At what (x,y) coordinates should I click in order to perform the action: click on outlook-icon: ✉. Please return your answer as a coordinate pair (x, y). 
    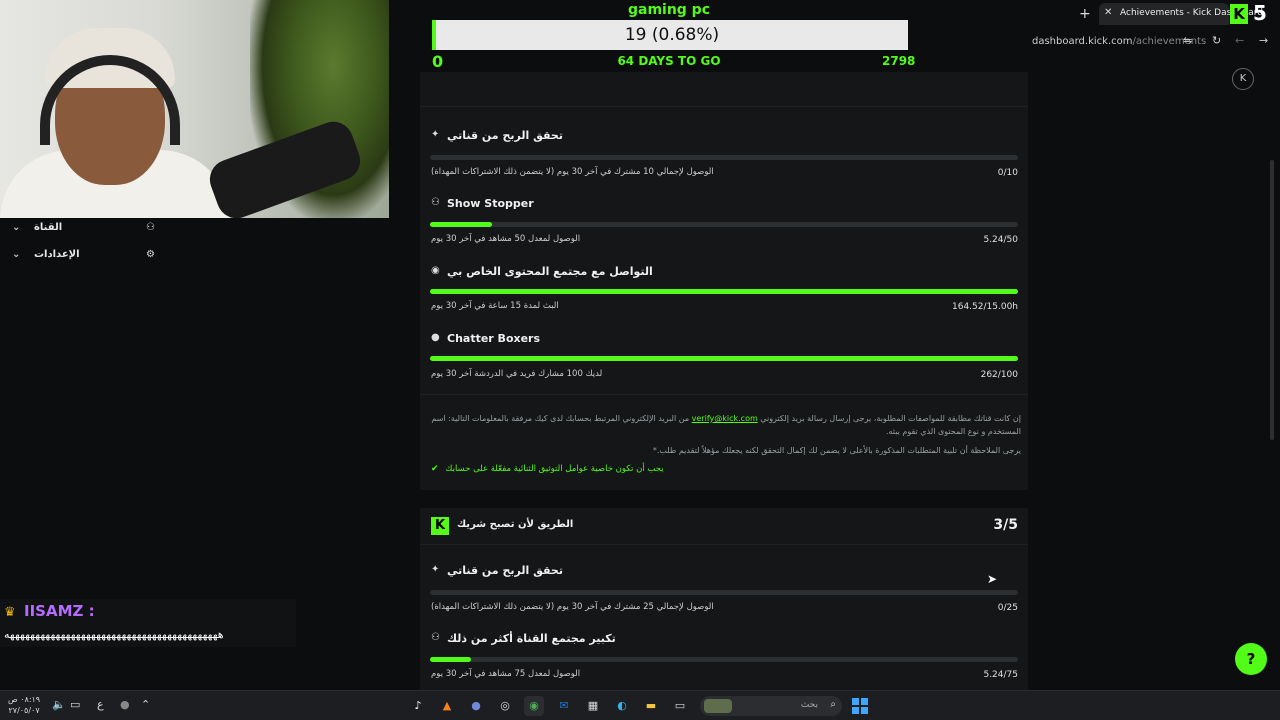
    Looking at the image, I should click on (564, 706).